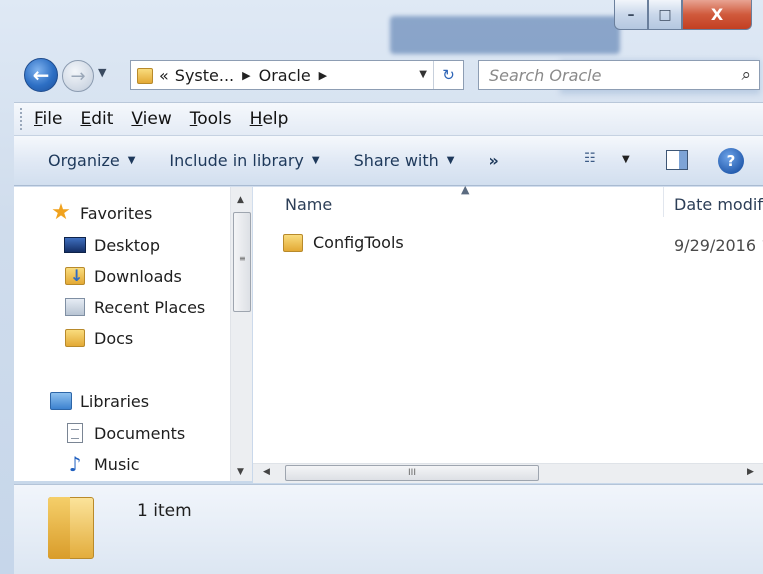  Describe the element at coordinates (717, 15) in the screenshot. I see `close-button: X` at that location.